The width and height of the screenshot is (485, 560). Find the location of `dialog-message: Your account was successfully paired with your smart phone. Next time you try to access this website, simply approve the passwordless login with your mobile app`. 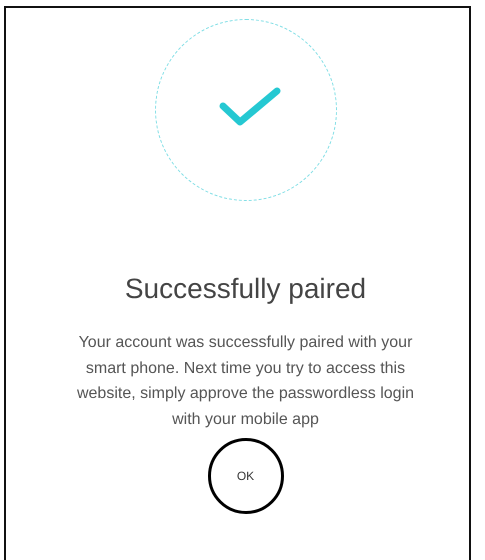

dialog-message: Your account was successfully paired with your smart phone. Next time you try to access this website, simply approve the passwordless login with your mobile app is located at coordinates (246, 381).